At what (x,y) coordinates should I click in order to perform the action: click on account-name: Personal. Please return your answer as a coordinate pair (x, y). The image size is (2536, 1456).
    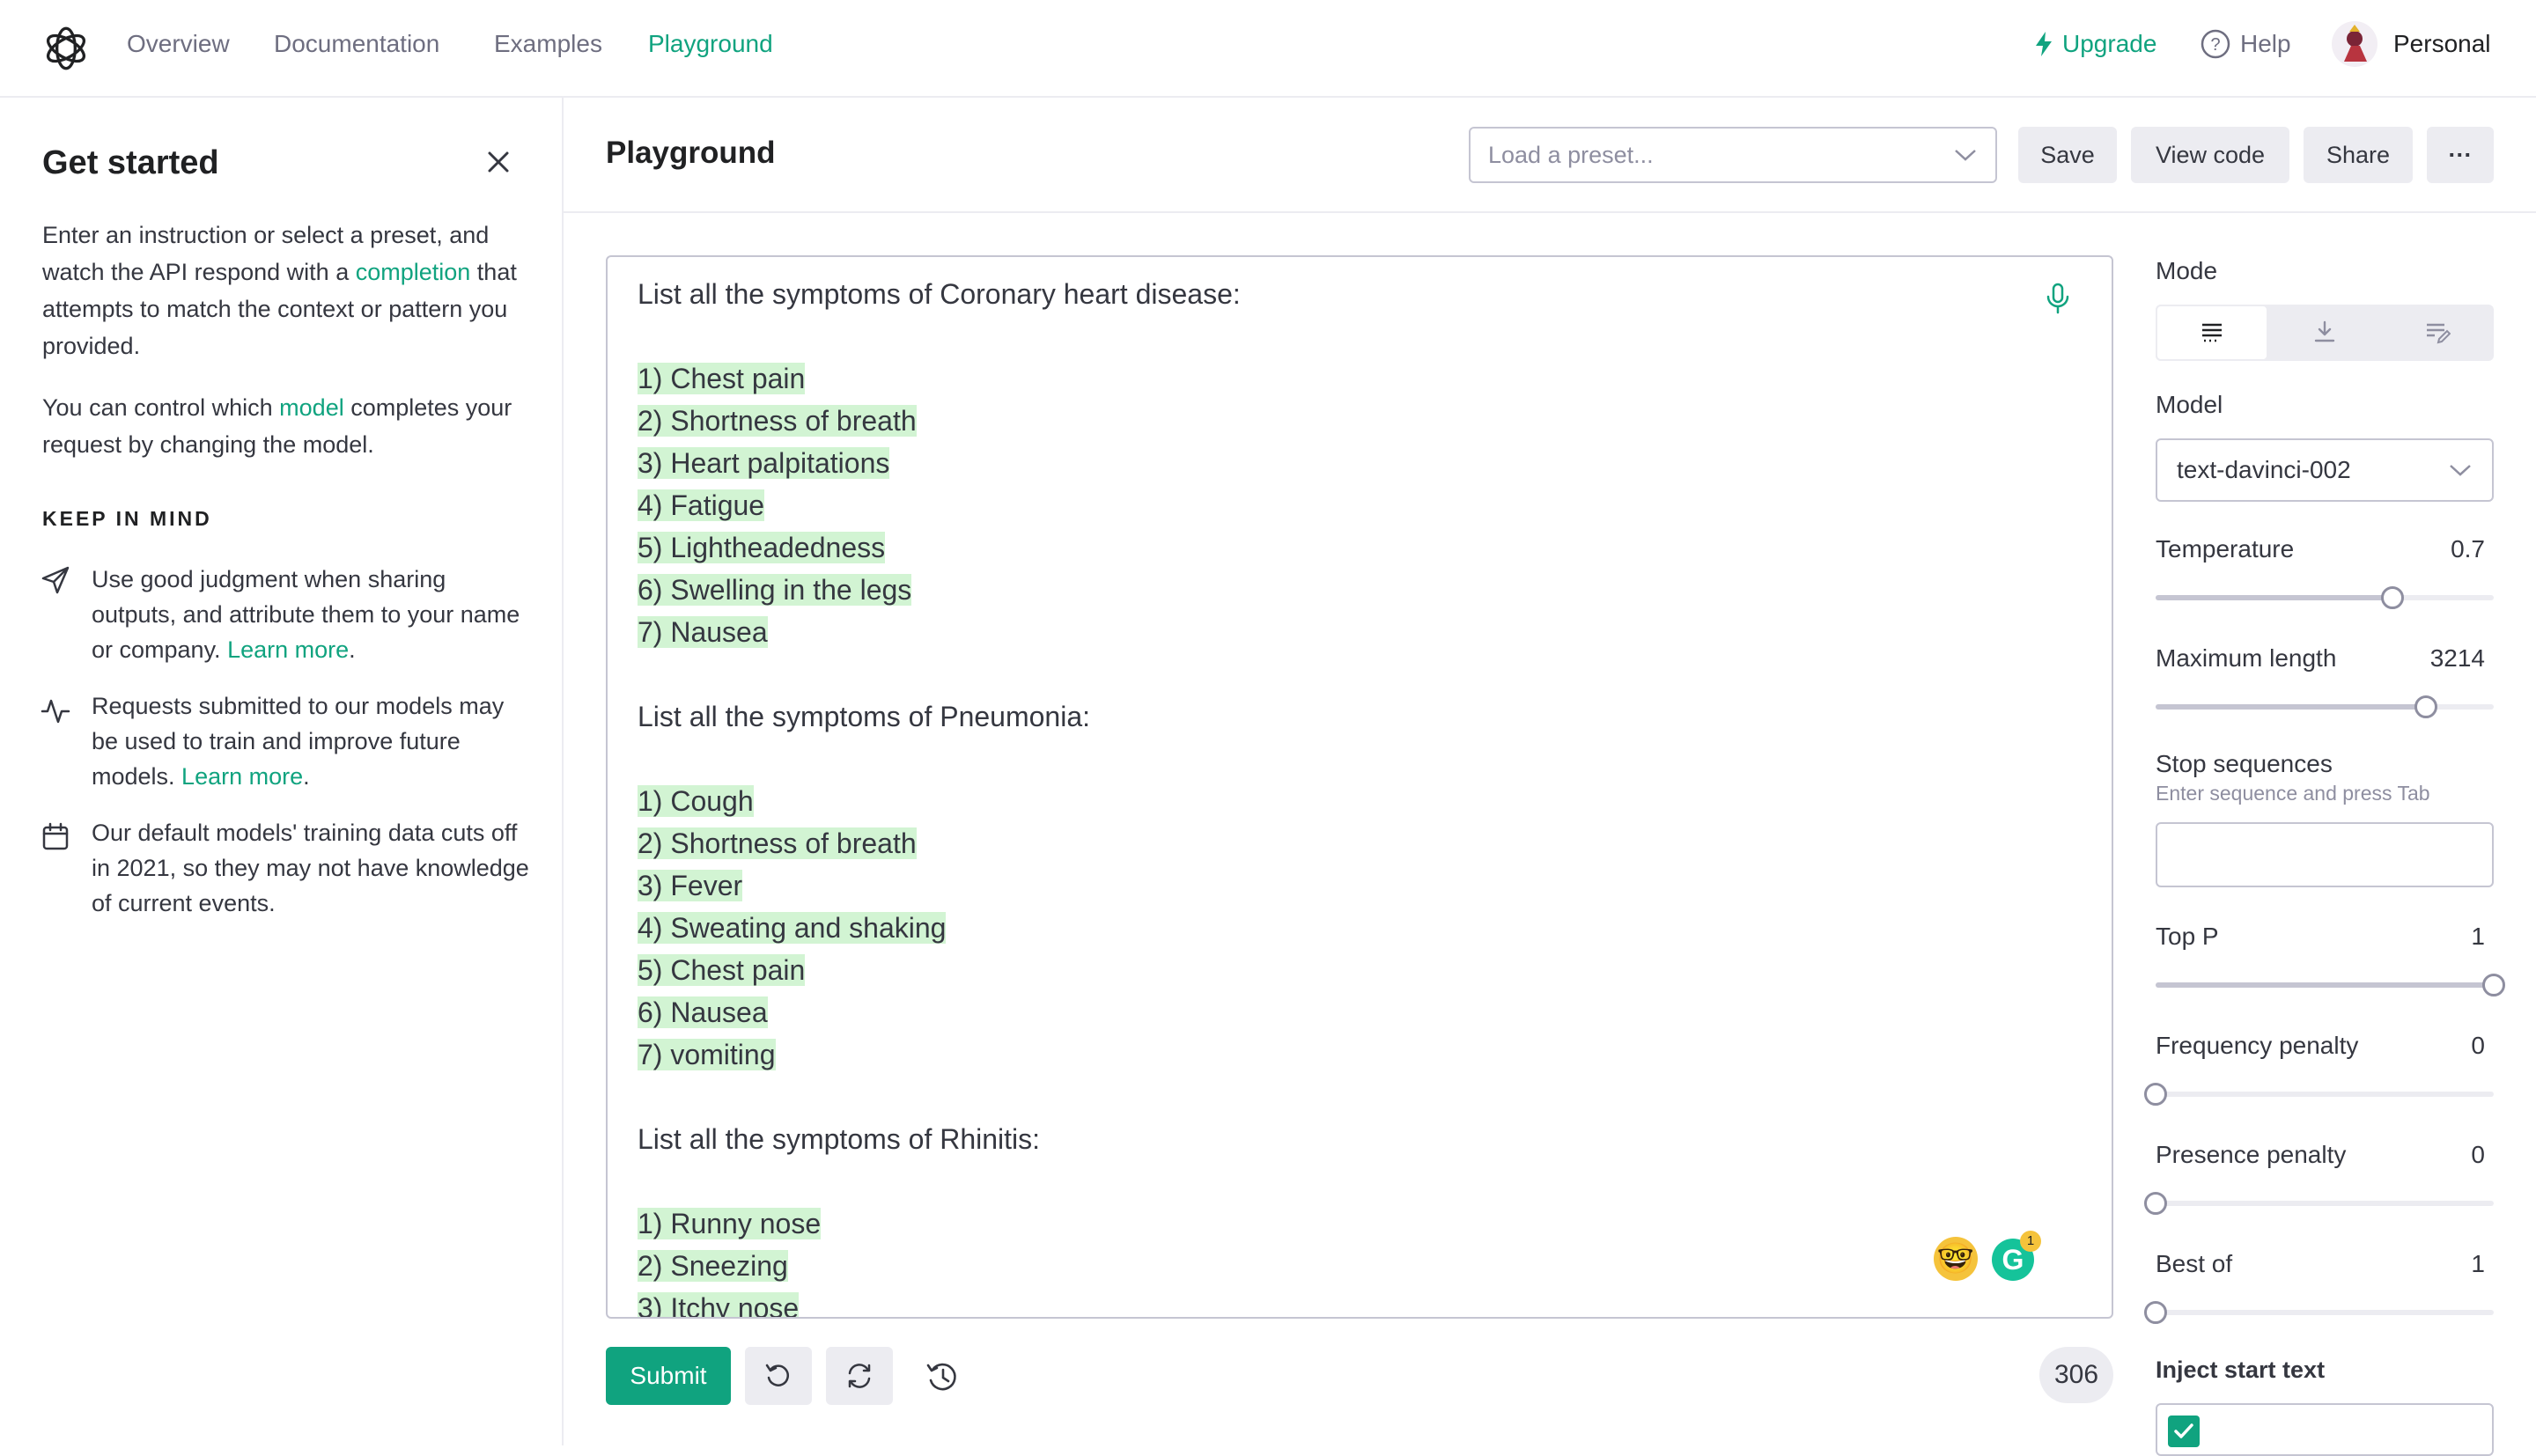
    Looking at the image, I should click on (2442, 44).